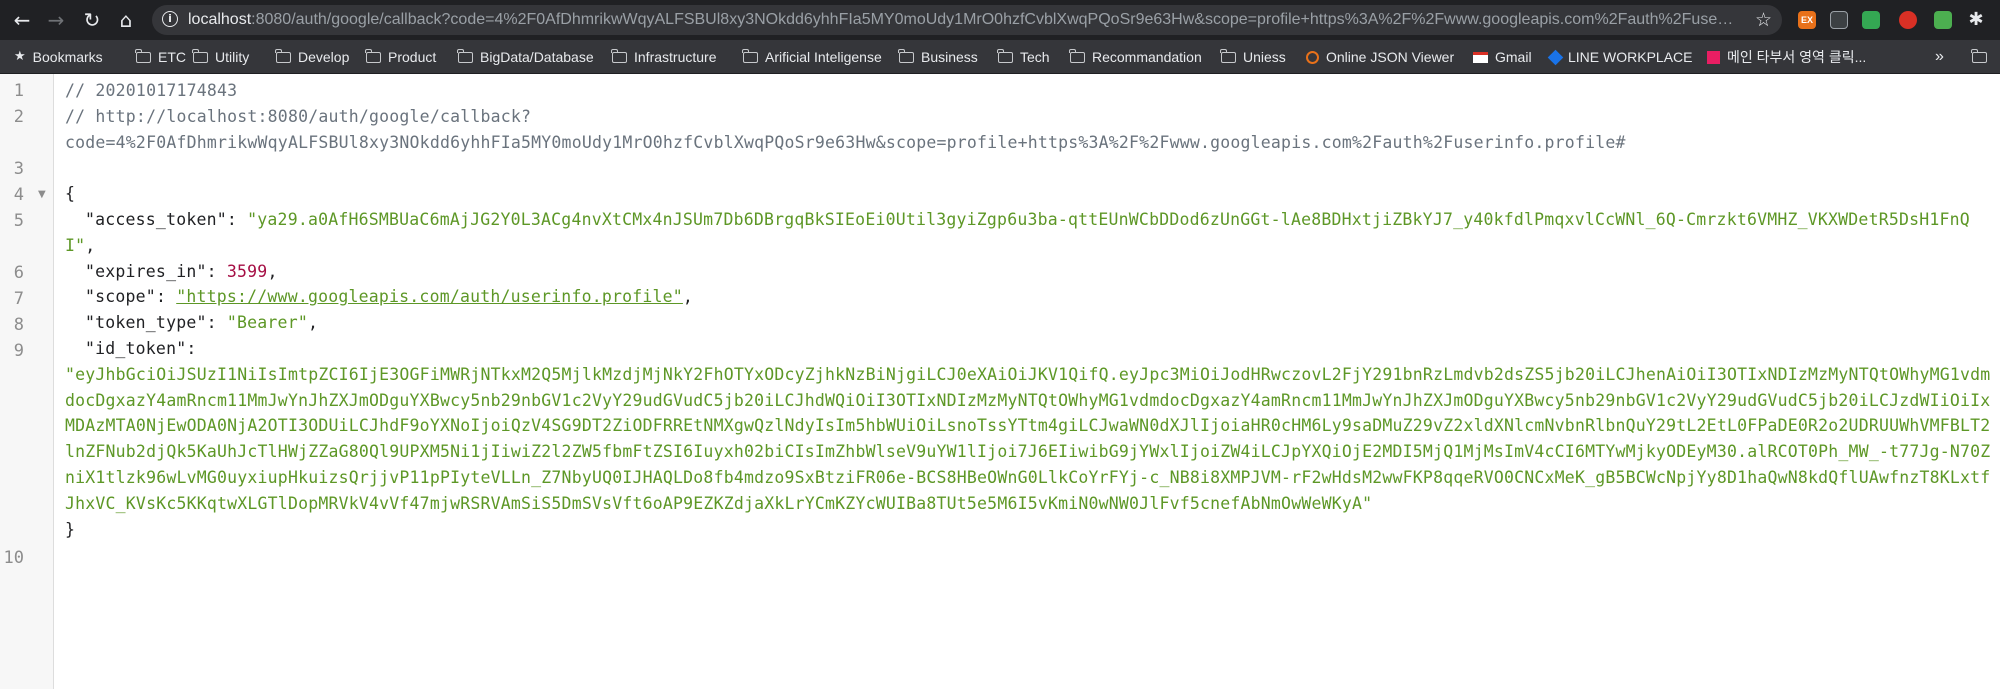  I want to click on line-number: 9, so click(18, 351).